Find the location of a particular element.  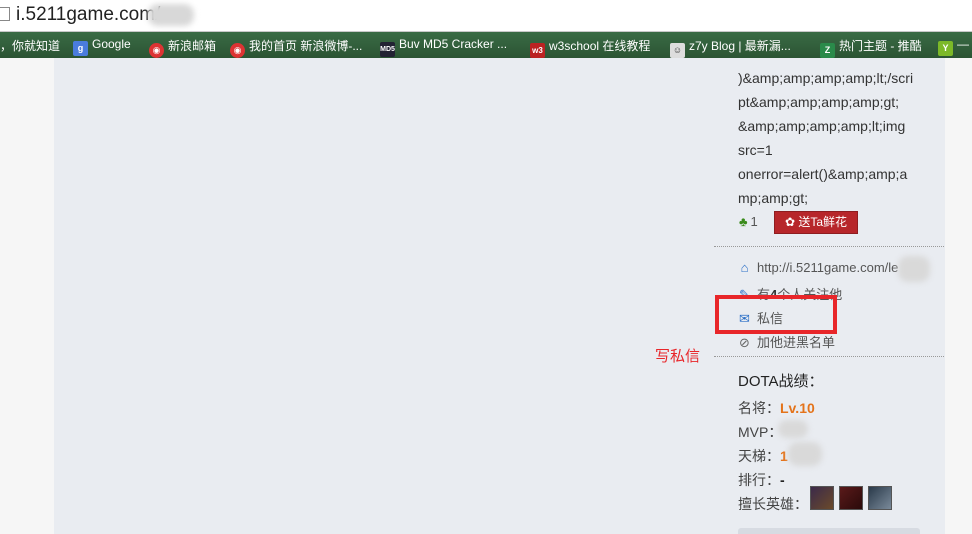

code-line: )&amp;amp;amp;amp;lt;/scri is located at coordinates (826, 78).